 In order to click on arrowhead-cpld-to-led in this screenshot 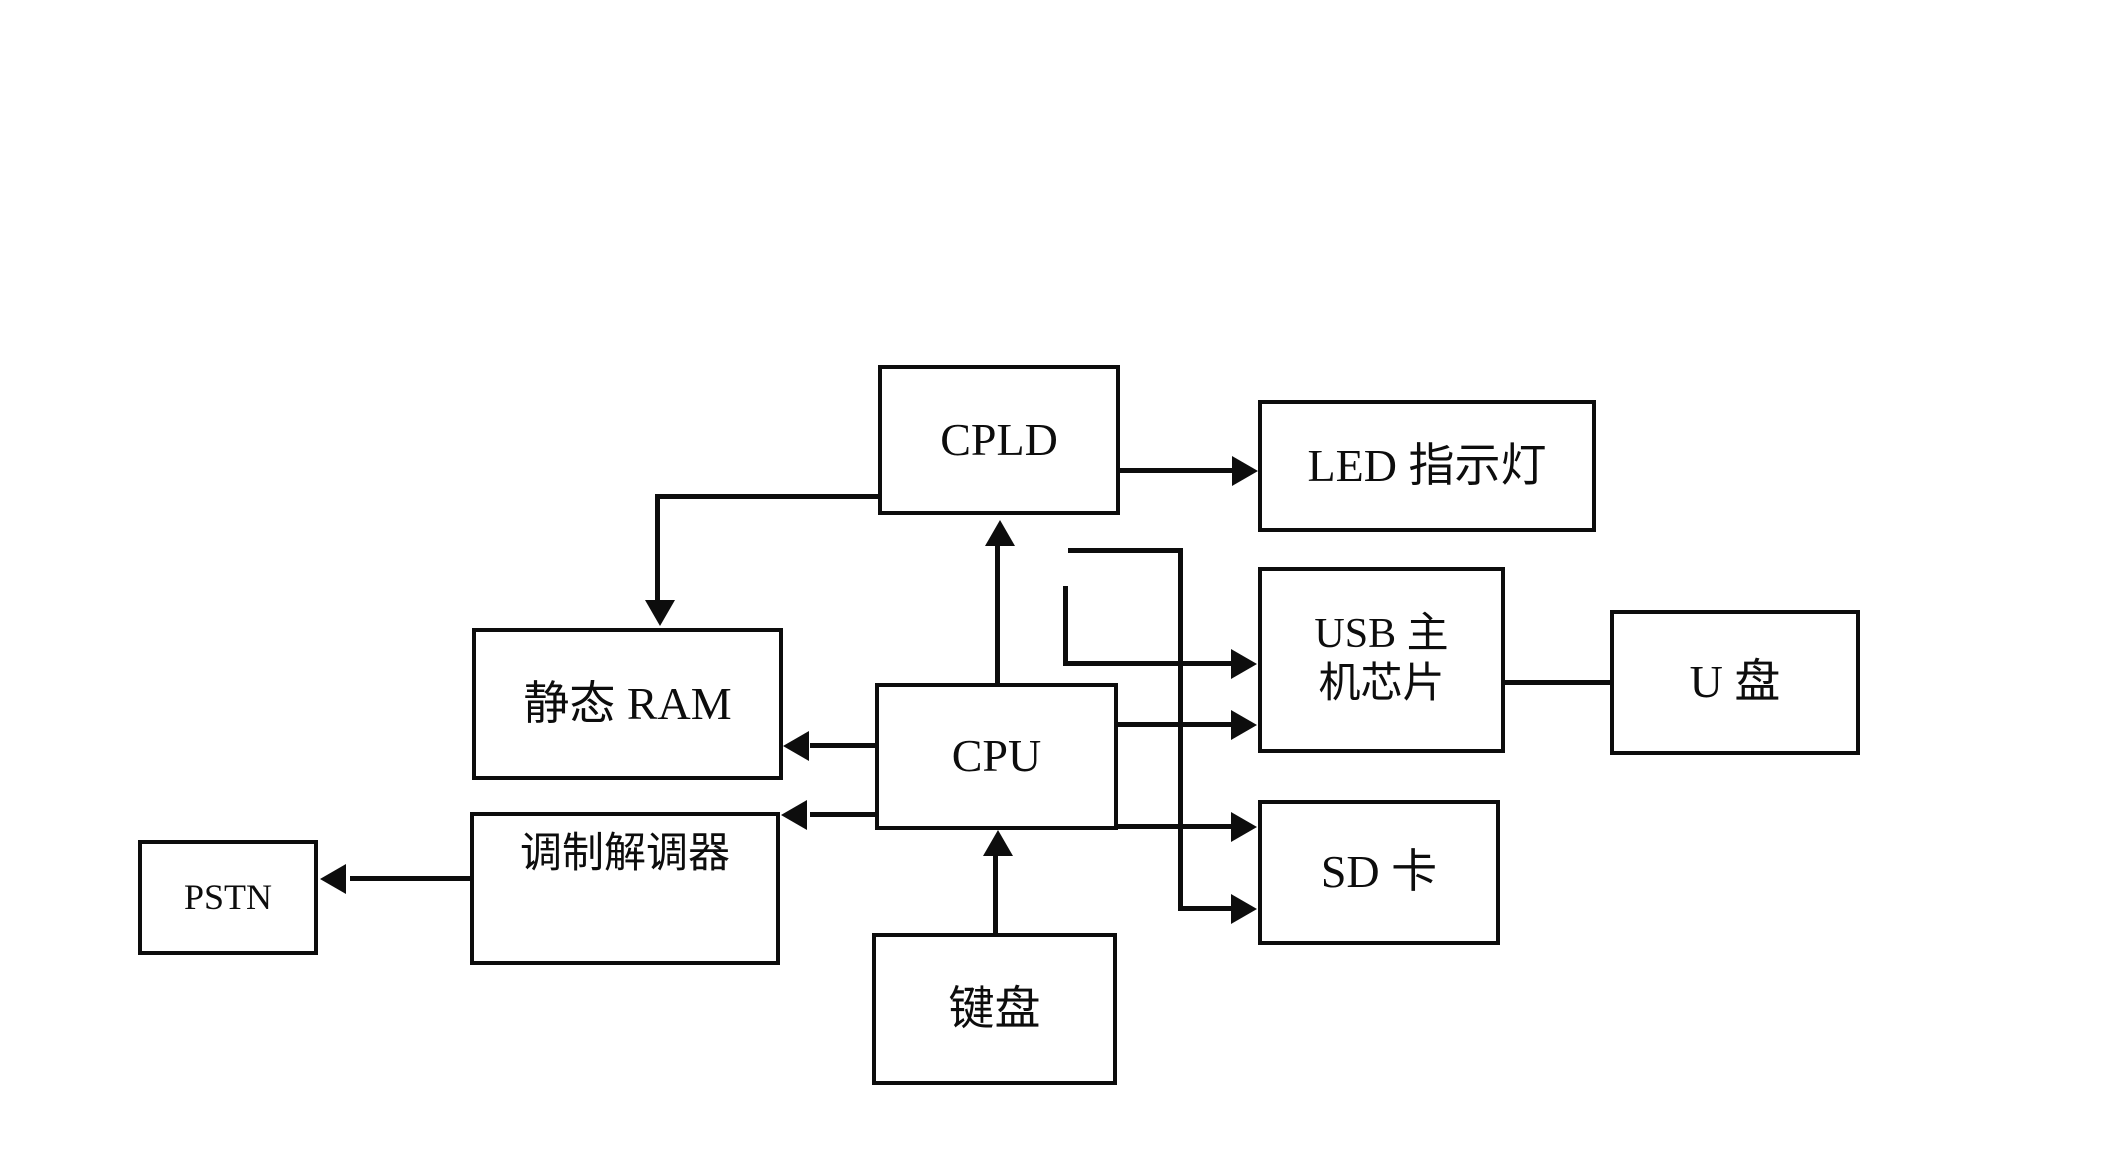, I will do `click(1245, 471)`.